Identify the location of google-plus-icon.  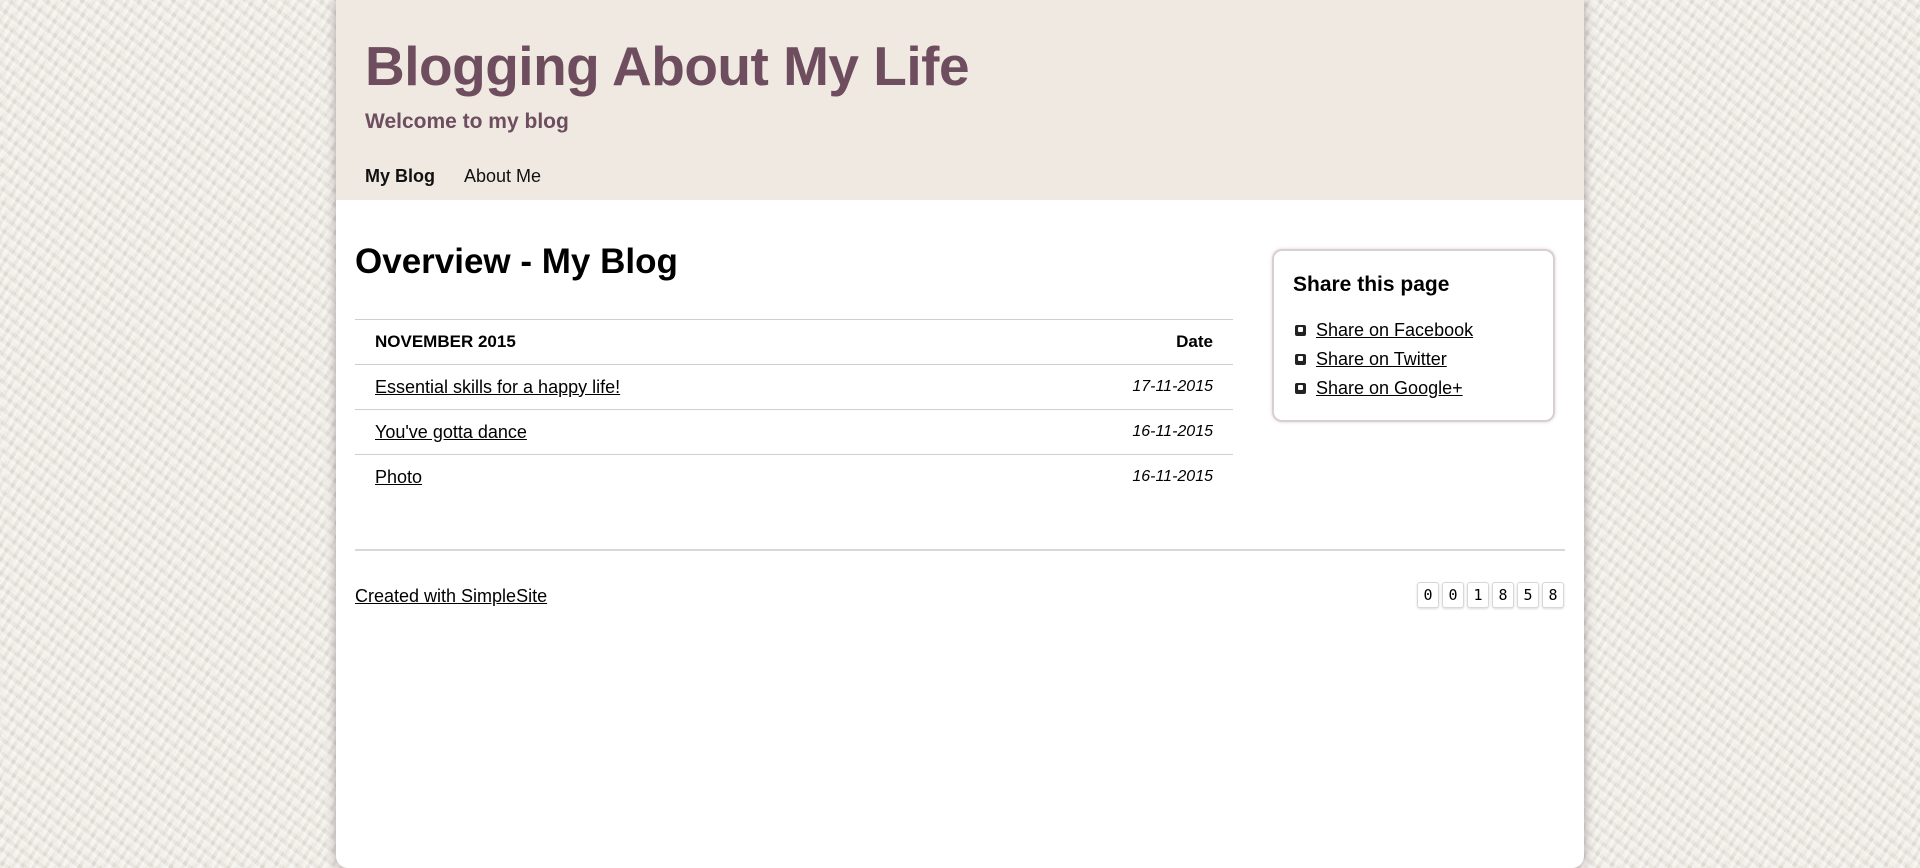
(1300, 388).